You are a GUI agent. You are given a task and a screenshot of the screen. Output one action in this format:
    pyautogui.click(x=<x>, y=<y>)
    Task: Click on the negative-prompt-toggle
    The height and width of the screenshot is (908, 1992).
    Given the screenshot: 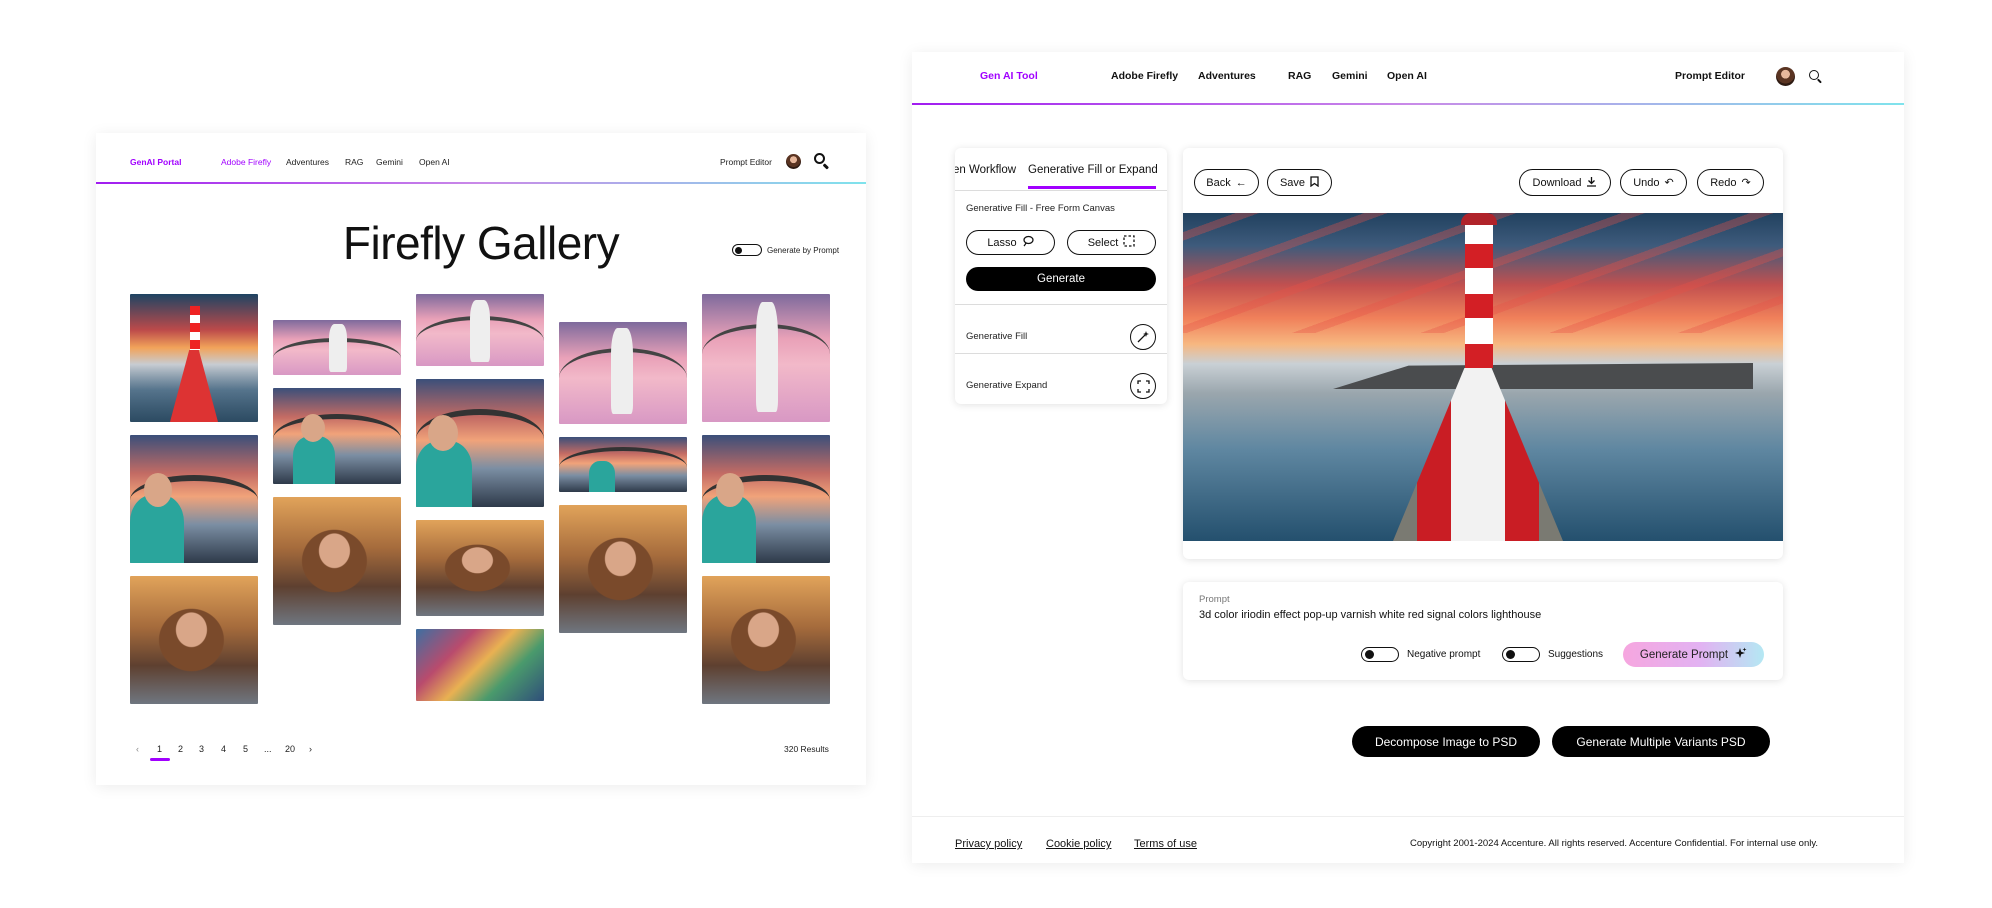 What is the action you would take?
    pyautogui.click(x=1380, y=654)
    